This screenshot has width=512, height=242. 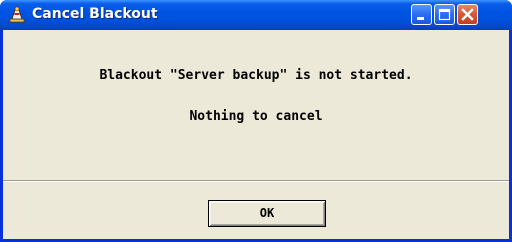 I want to click on title-bar: Cancel Blackout, so click(x=256, y=15).